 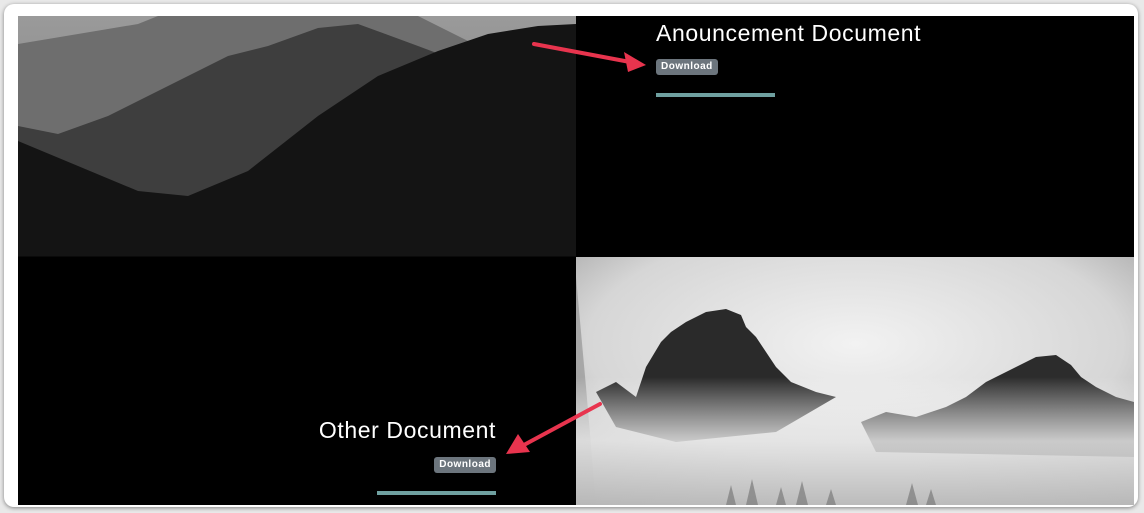 I want to click on announcement-download-button: Download, so click(x=687, y=67).